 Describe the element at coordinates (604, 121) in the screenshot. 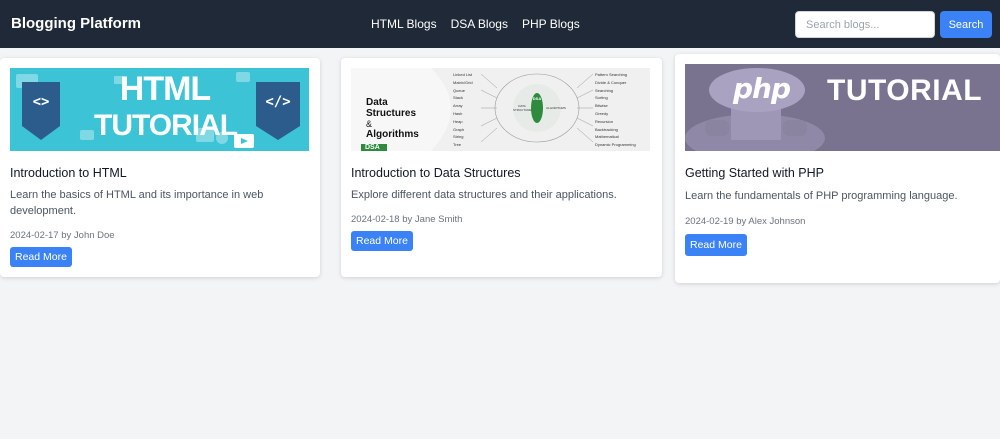

I see `dsa-right-item: Recursion` at that location.